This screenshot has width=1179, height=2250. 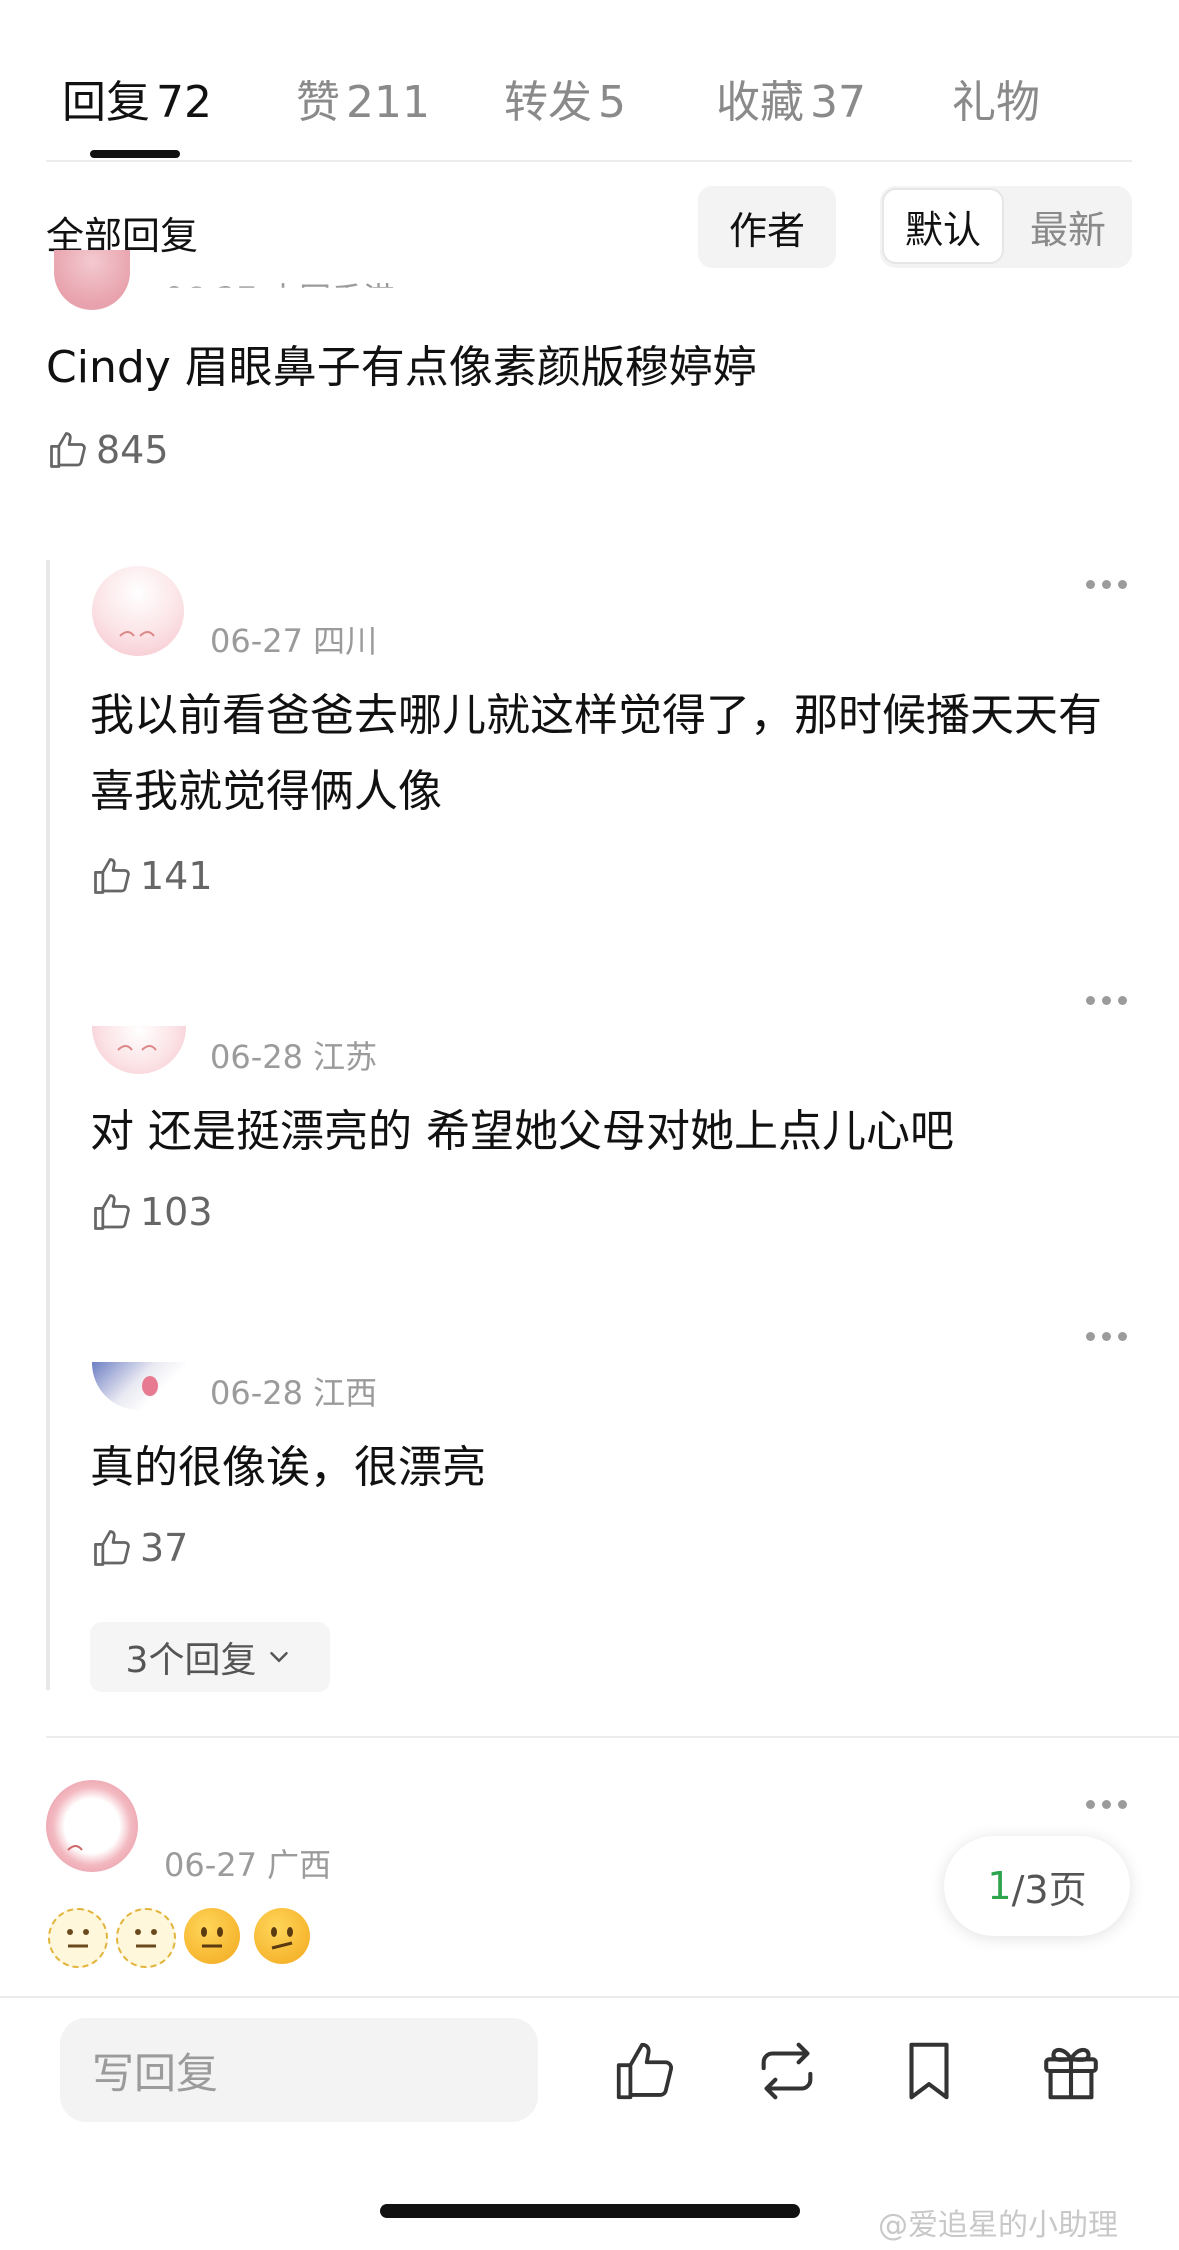 I want to click on tab-gifts: 礼物, so click(x=996, y=98).